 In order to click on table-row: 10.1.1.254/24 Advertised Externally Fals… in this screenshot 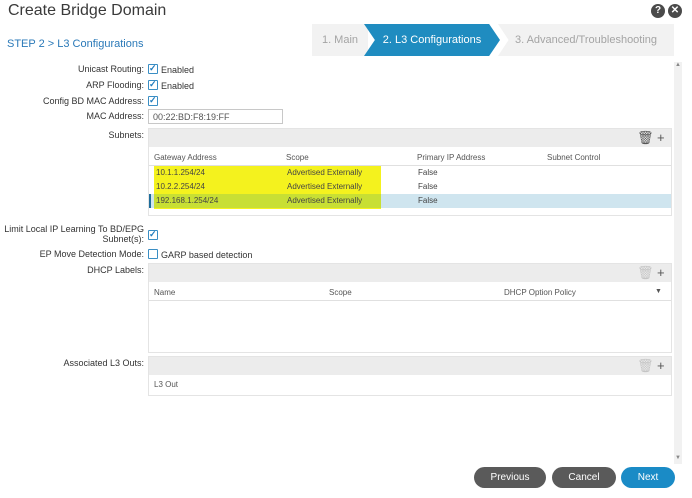, I will do `click(410, 173)`.